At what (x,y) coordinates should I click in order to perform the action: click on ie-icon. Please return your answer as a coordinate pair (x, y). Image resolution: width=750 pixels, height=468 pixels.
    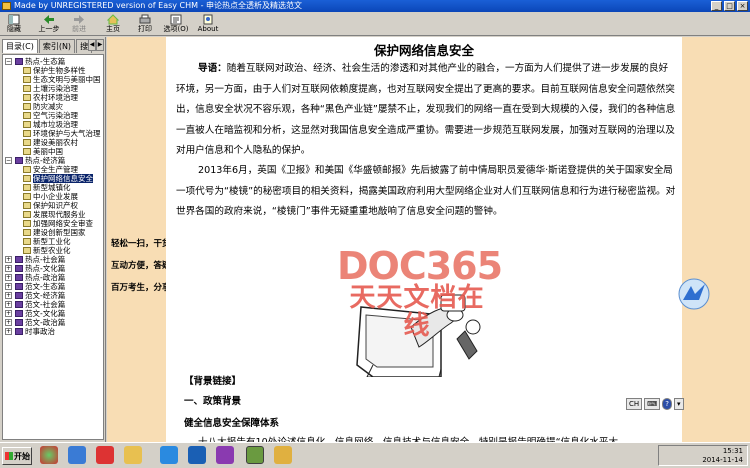
    Looking at the image, I should click on (169, 455).